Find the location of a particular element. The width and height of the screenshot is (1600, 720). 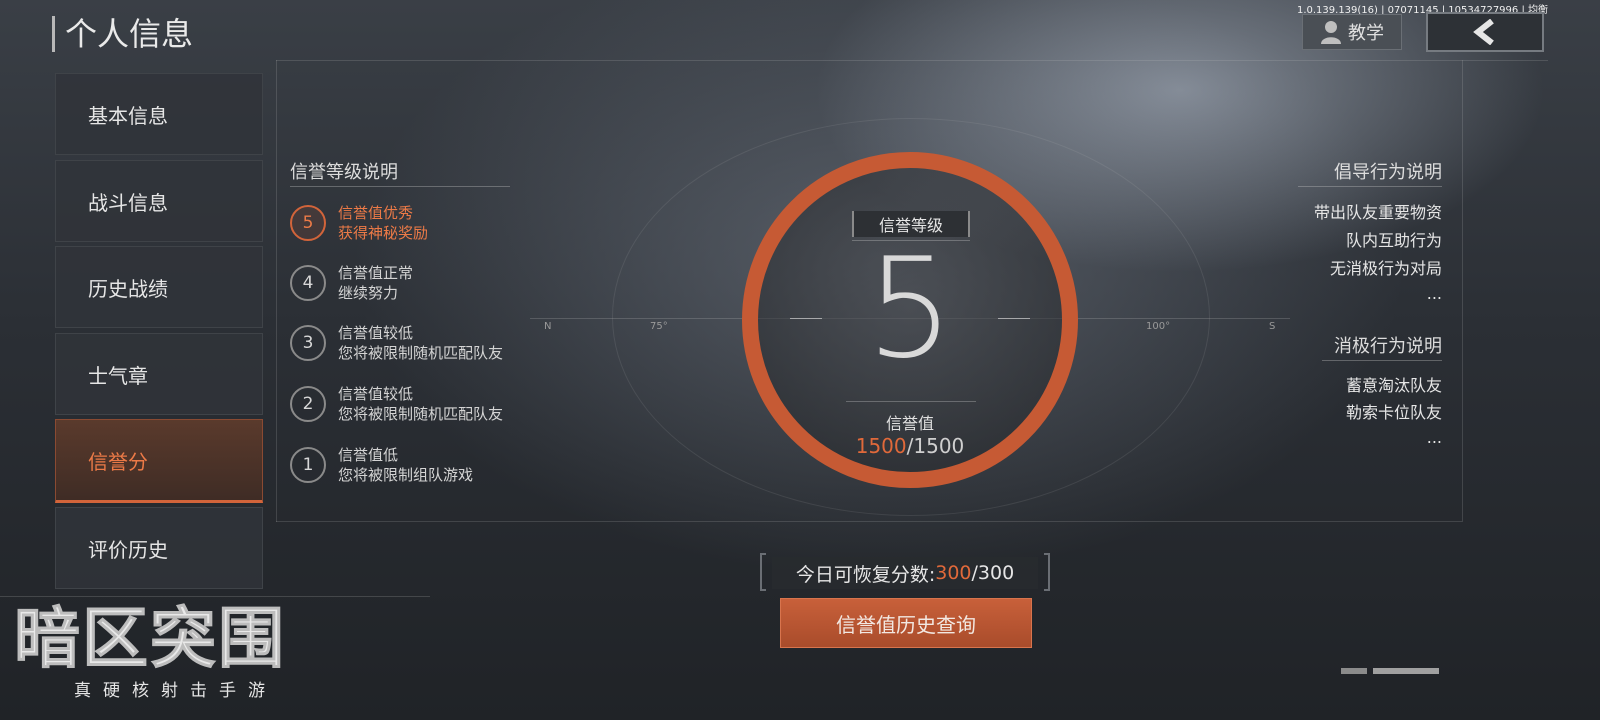

game-logo: 暗区突围 真硬核射击手游 is located at coordinates (189, 660).